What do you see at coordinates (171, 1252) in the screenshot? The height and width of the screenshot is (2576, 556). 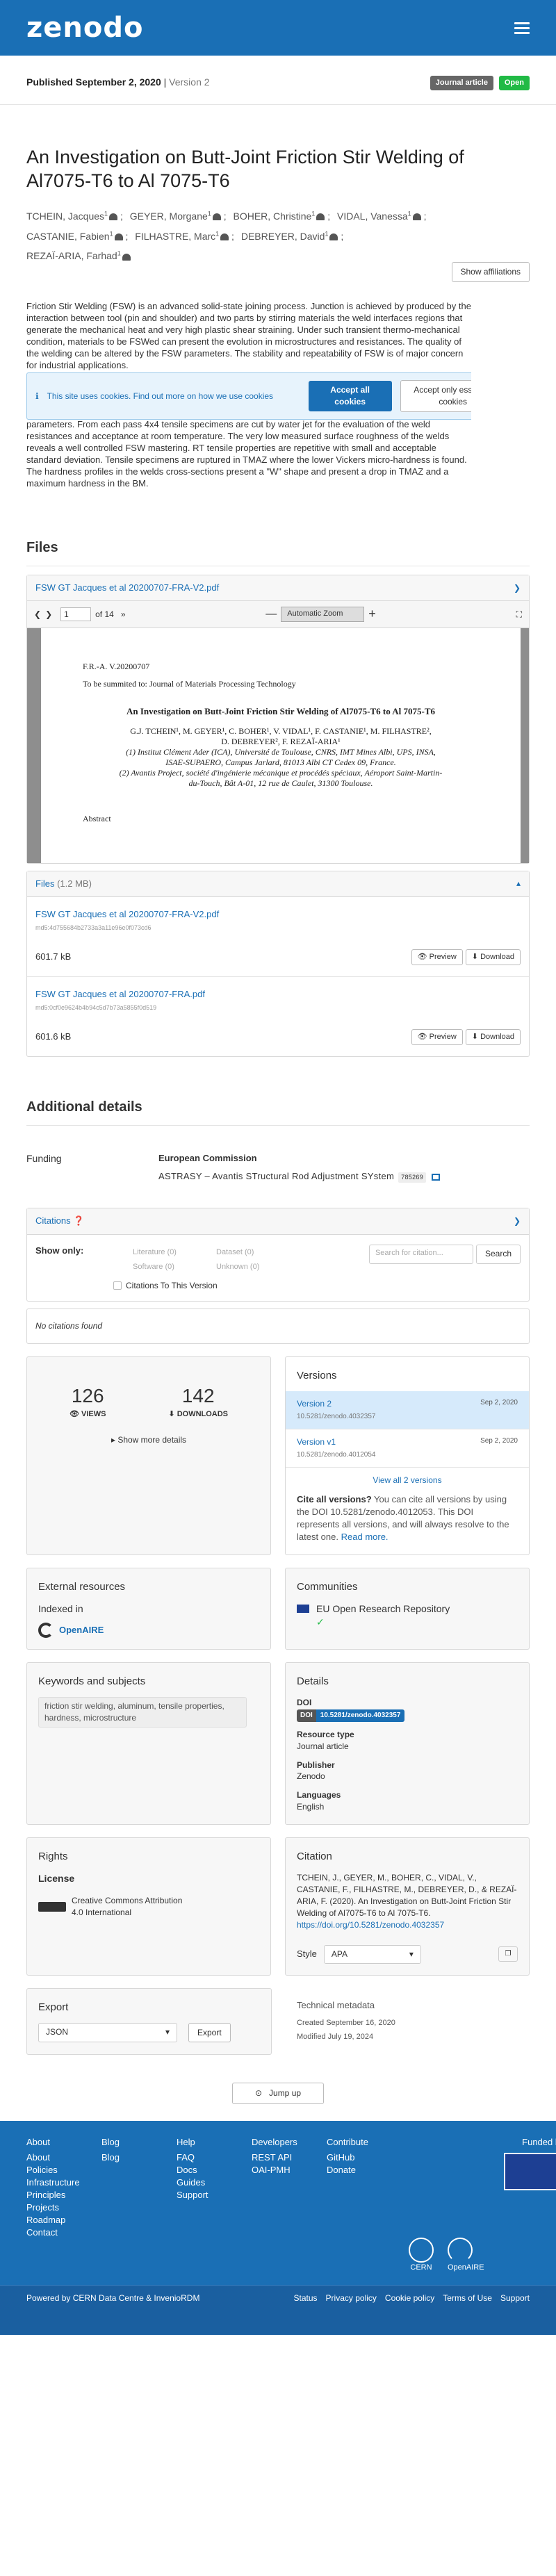 I see `filter-literature: Literature (0)` at bounding box center [171, 1252].